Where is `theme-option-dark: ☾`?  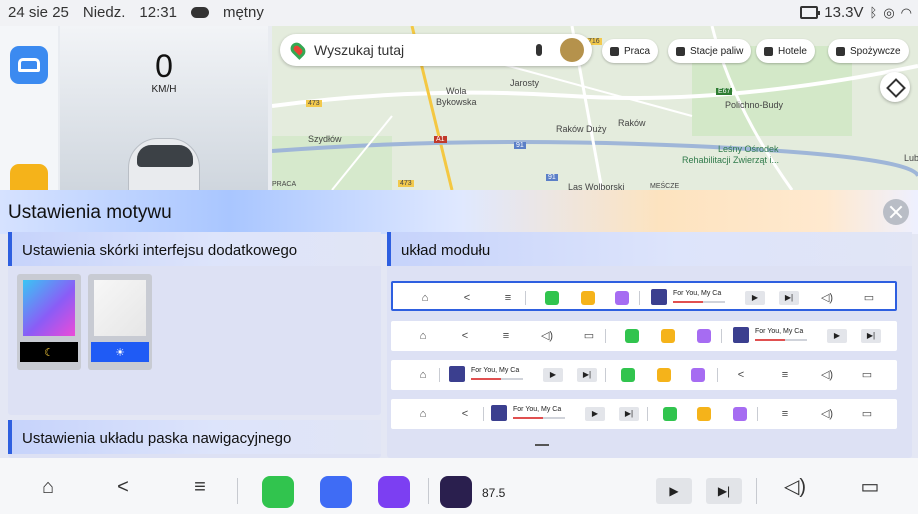 theme-option-dark: ☾ is located at coordinates (49, 322).